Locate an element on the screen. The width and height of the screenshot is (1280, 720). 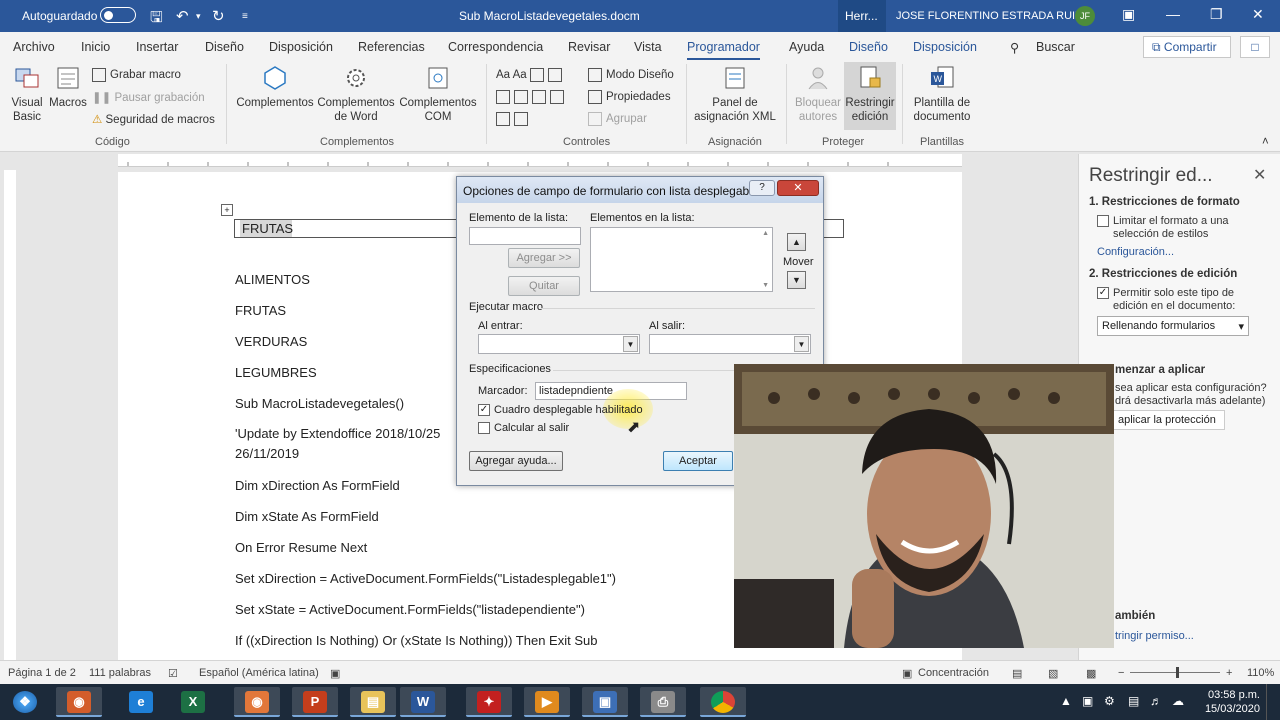
comments-button: □ is located at coordinates (1255, 47).